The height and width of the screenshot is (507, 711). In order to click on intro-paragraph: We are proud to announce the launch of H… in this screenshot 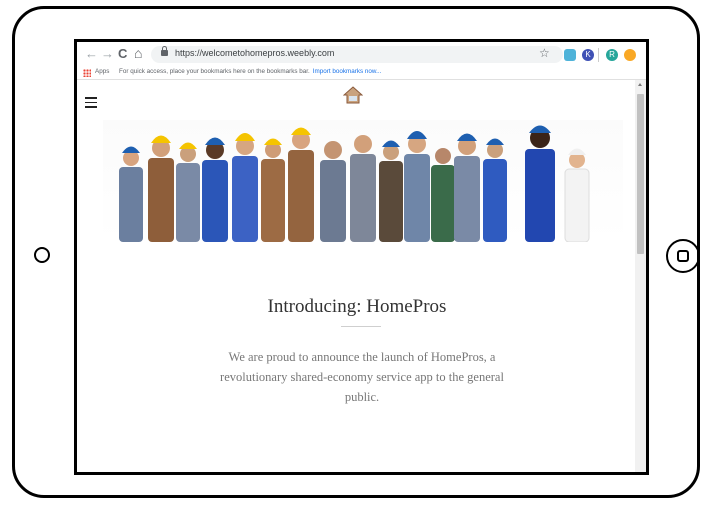, I will do `click(362, 377)`.